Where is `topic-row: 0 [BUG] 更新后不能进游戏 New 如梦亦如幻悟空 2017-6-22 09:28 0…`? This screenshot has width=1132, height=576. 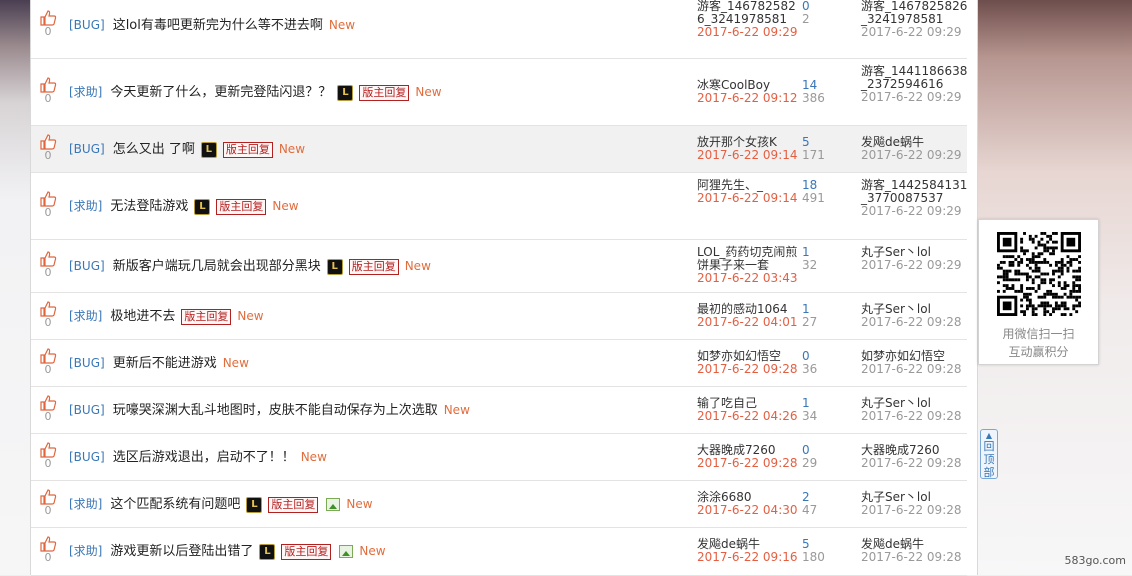
topic-row: 0 [BUG] 更新后不能进游戏 New 如梦亦如幻悟空 2017-6-22 09:28 0… is located at coordinates (499, 363).